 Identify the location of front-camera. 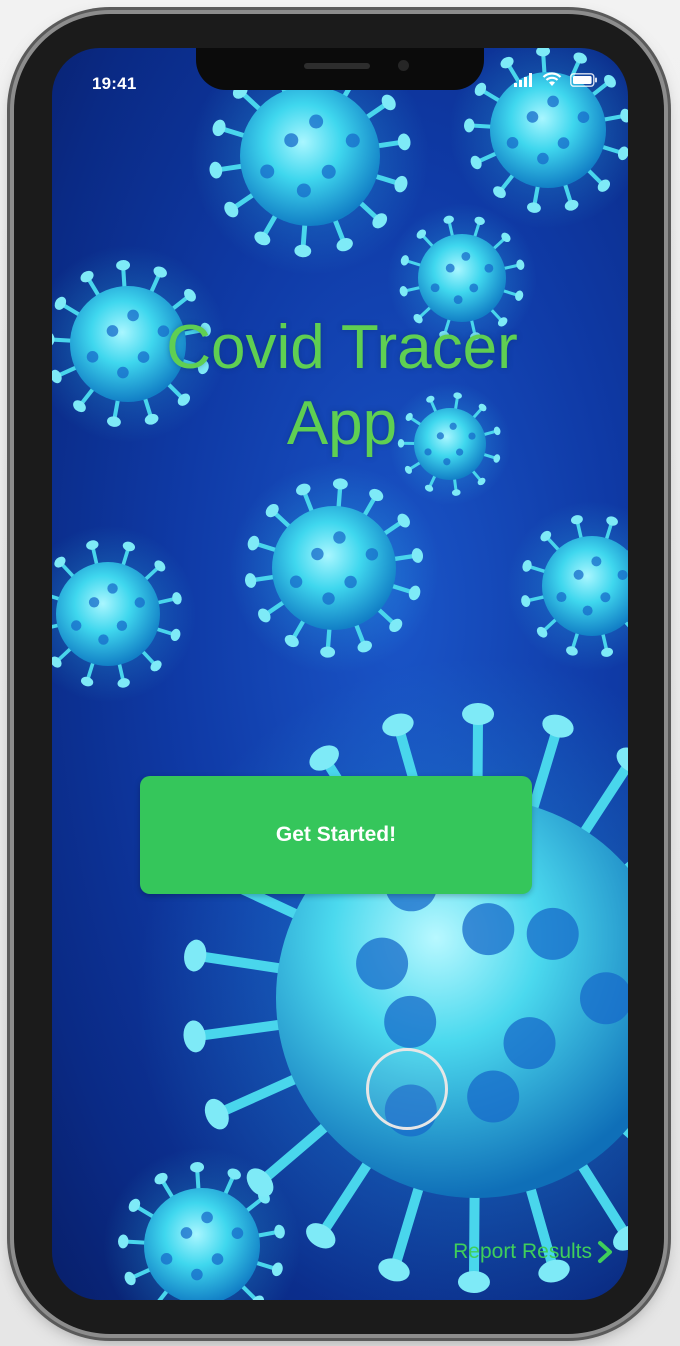
(403, 65).